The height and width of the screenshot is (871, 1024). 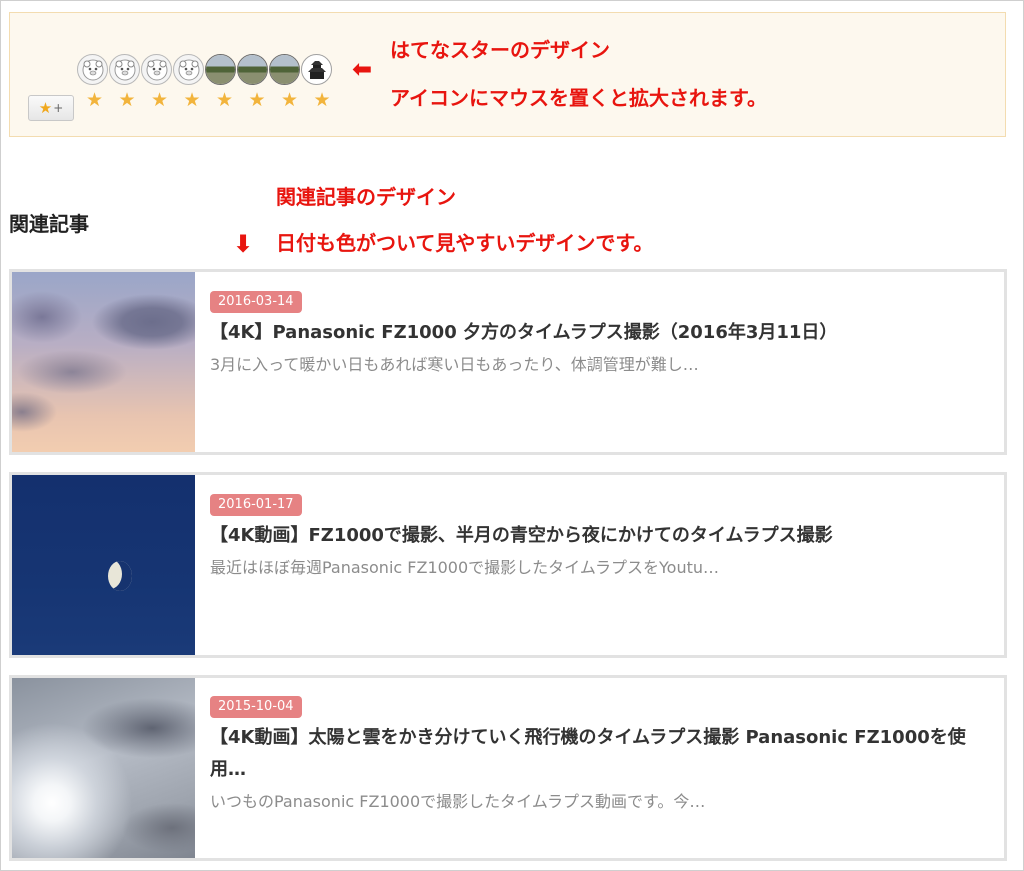 What do you see at coordinates (507, 74) in the screenshot?
I see `hatena-star-box: ★ + ★ ★ ★ ★ ★ ★ ★ ★` at bounding box center [507, 74].